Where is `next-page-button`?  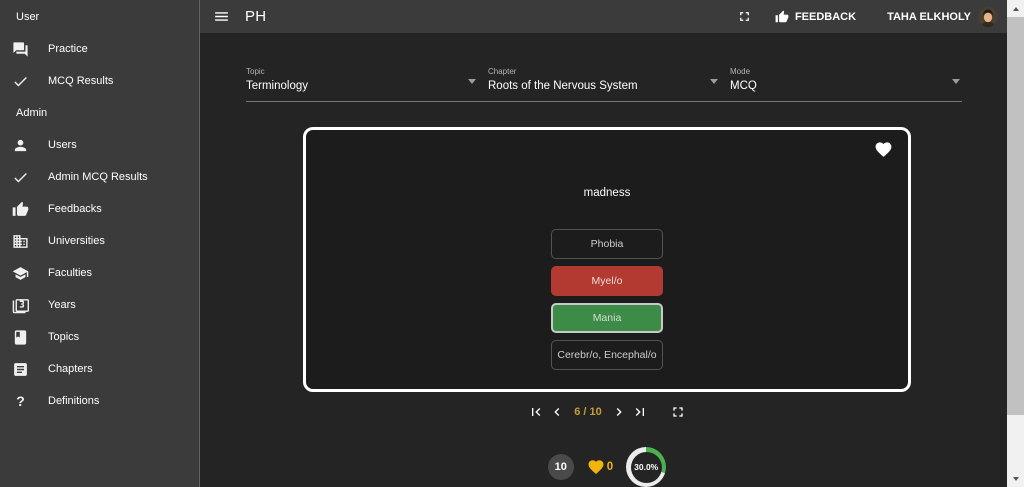
next-page-button is located at coordinates (619, 412).